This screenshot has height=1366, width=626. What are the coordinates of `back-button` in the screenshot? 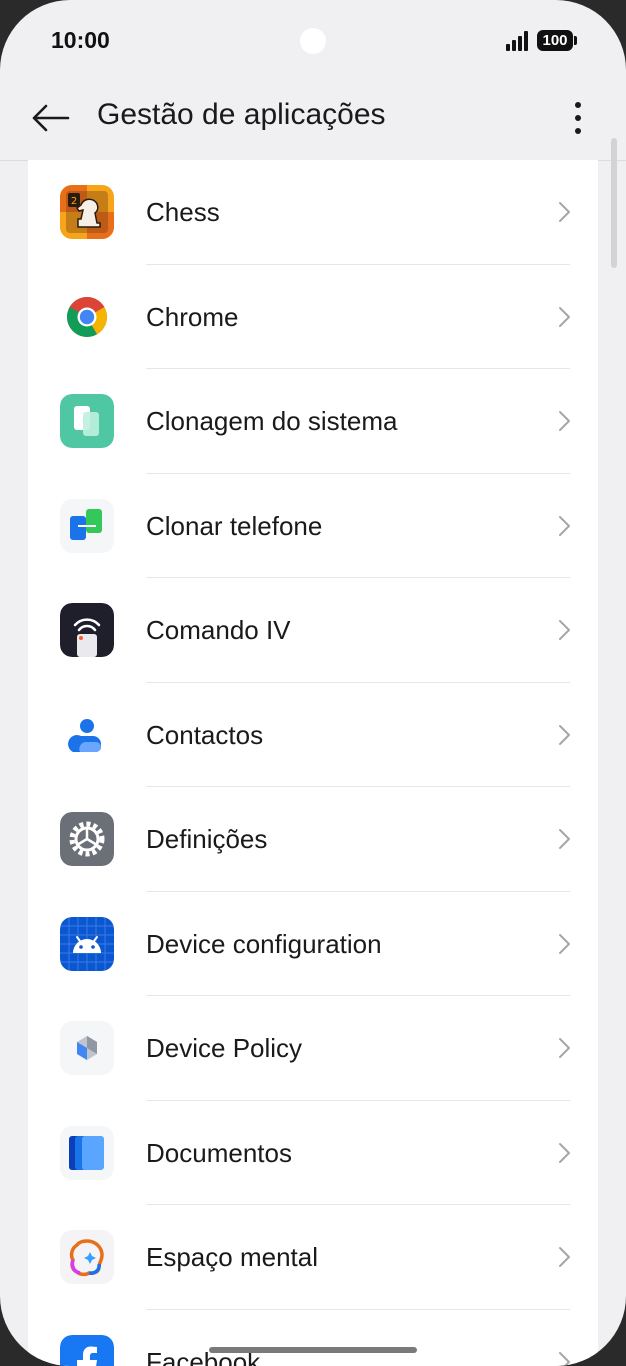 It's located at (50, 118).